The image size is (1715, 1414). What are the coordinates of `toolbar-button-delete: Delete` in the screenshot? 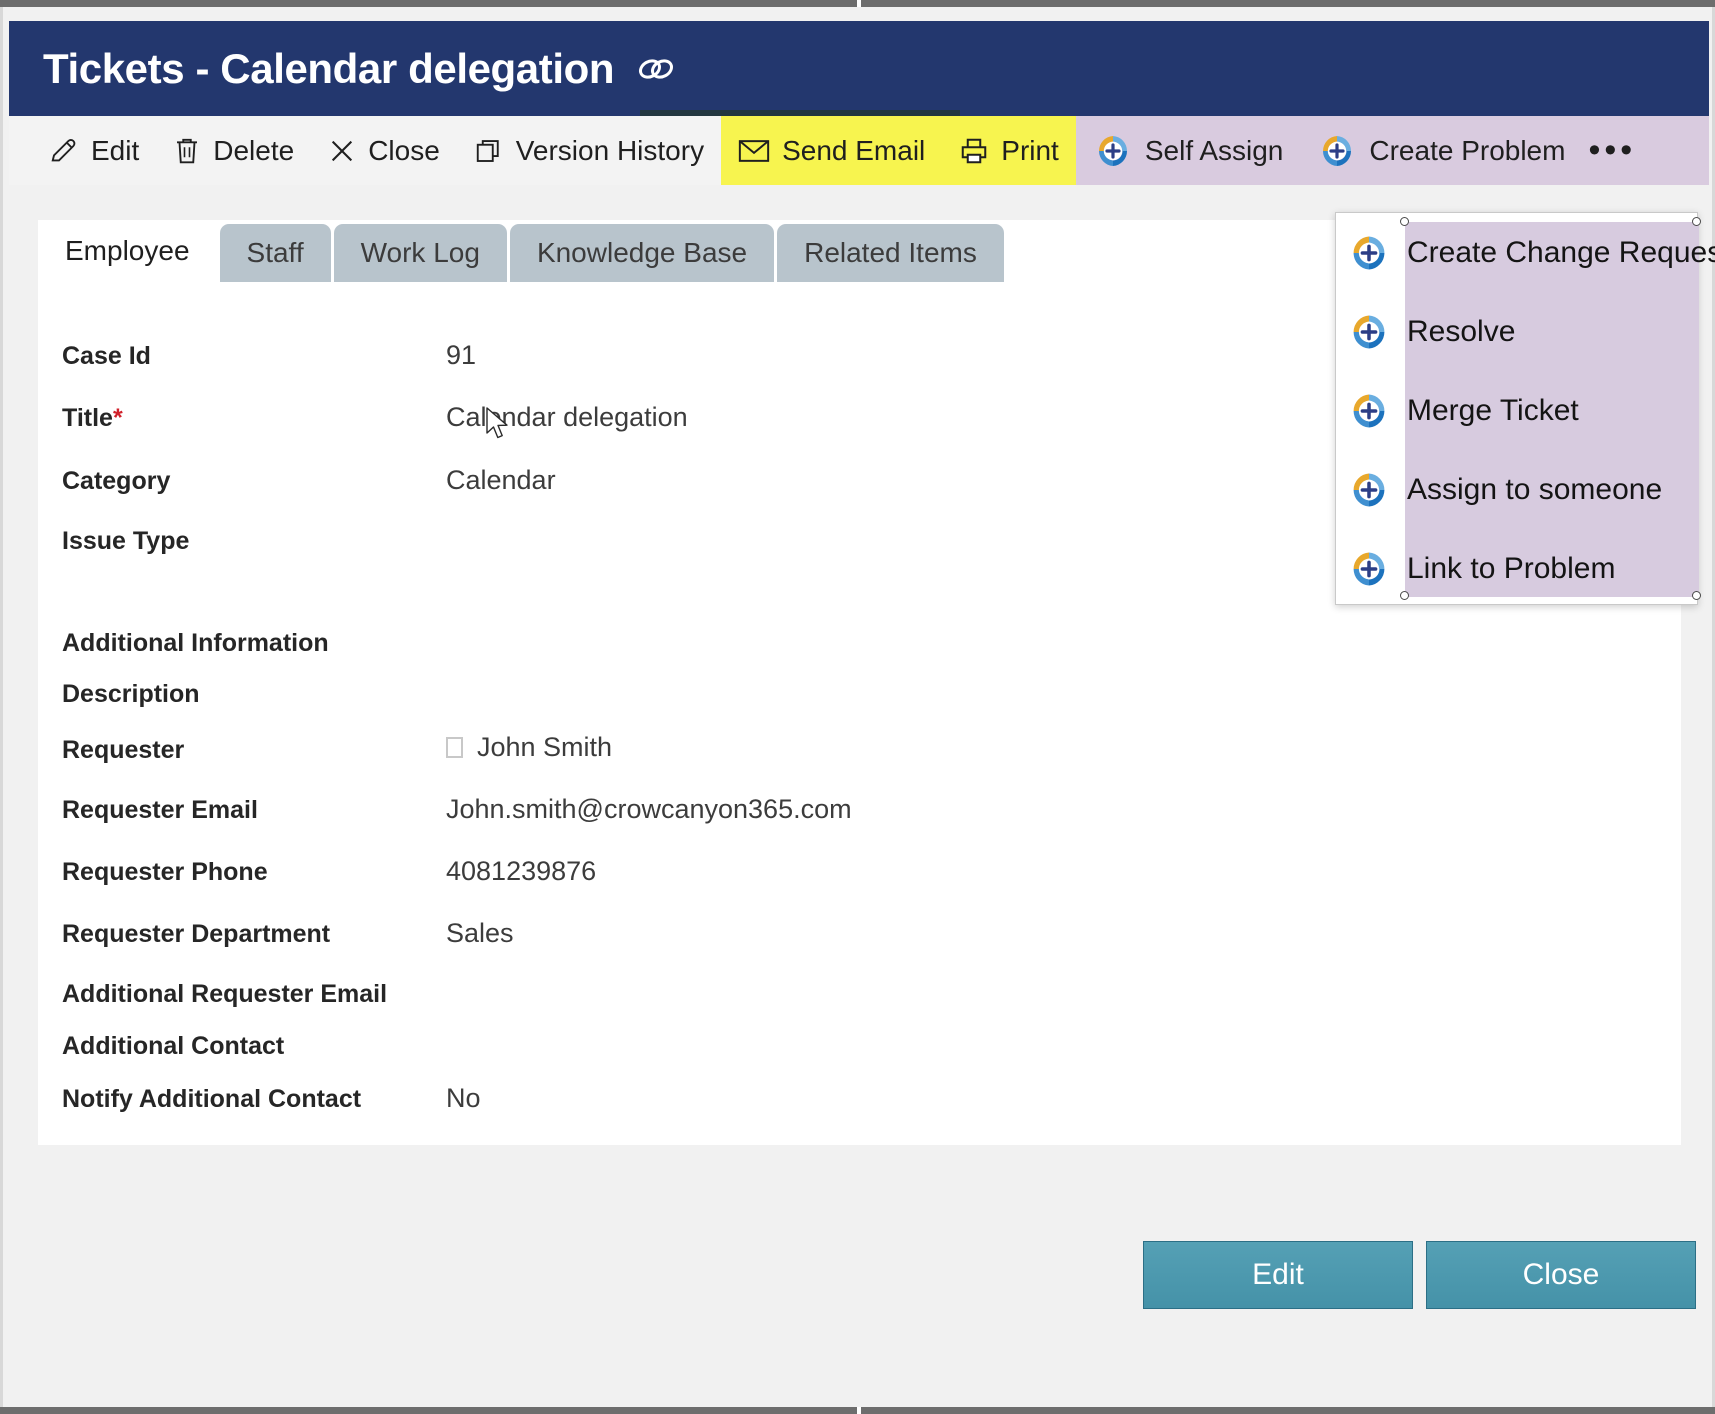 It's located at (233, 150).